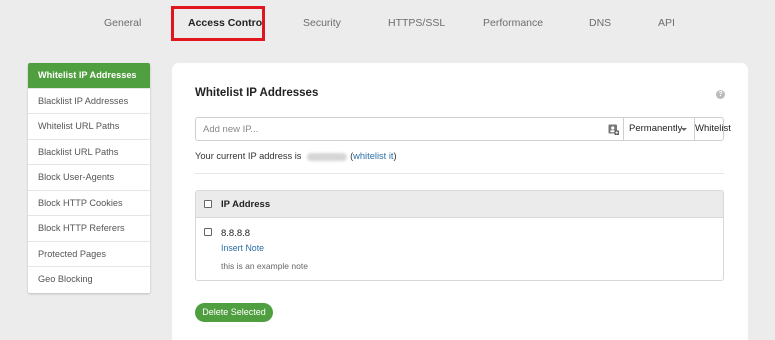 This screenshot has width=775, height=340. I want to click on close-paren: ), so click(395, 156).